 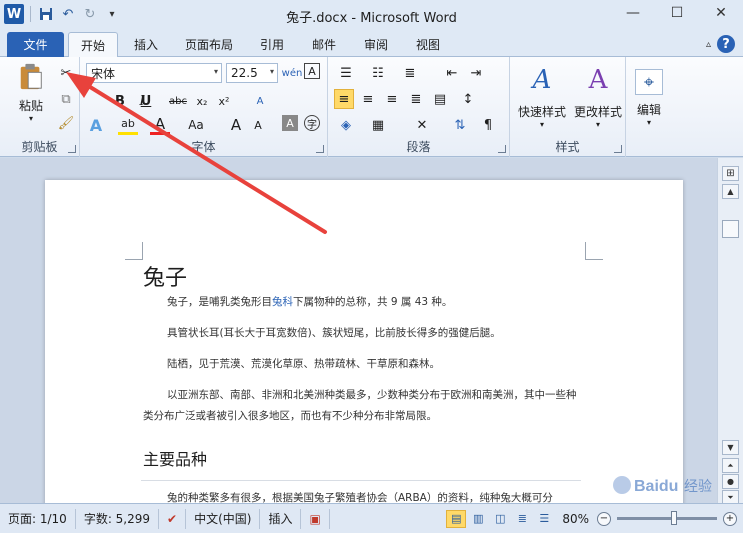 What do you see at coordinates (708, 44) in the screenshot?
I see `collapse-ribbon-icon: ▵` at bounding box center [708, 44].